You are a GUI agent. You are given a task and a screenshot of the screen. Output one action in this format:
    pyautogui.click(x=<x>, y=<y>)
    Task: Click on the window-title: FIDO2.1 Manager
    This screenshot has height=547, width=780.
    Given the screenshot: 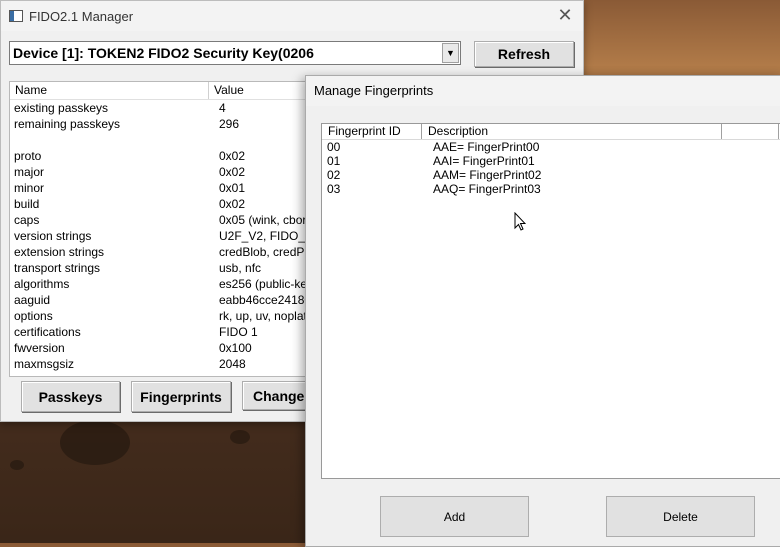 What is the action you would take?
    pyautogui.click(x=81, y=16)
    